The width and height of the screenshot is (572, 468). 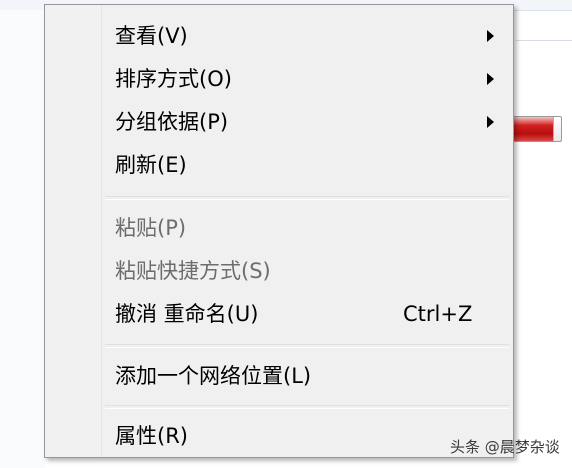 What do you see at coordinates (213, 376) in the screenshot?
I see `menu-item-add-network-location-label: 添加一个网络位置(L)` at bounding box center [213, 376].